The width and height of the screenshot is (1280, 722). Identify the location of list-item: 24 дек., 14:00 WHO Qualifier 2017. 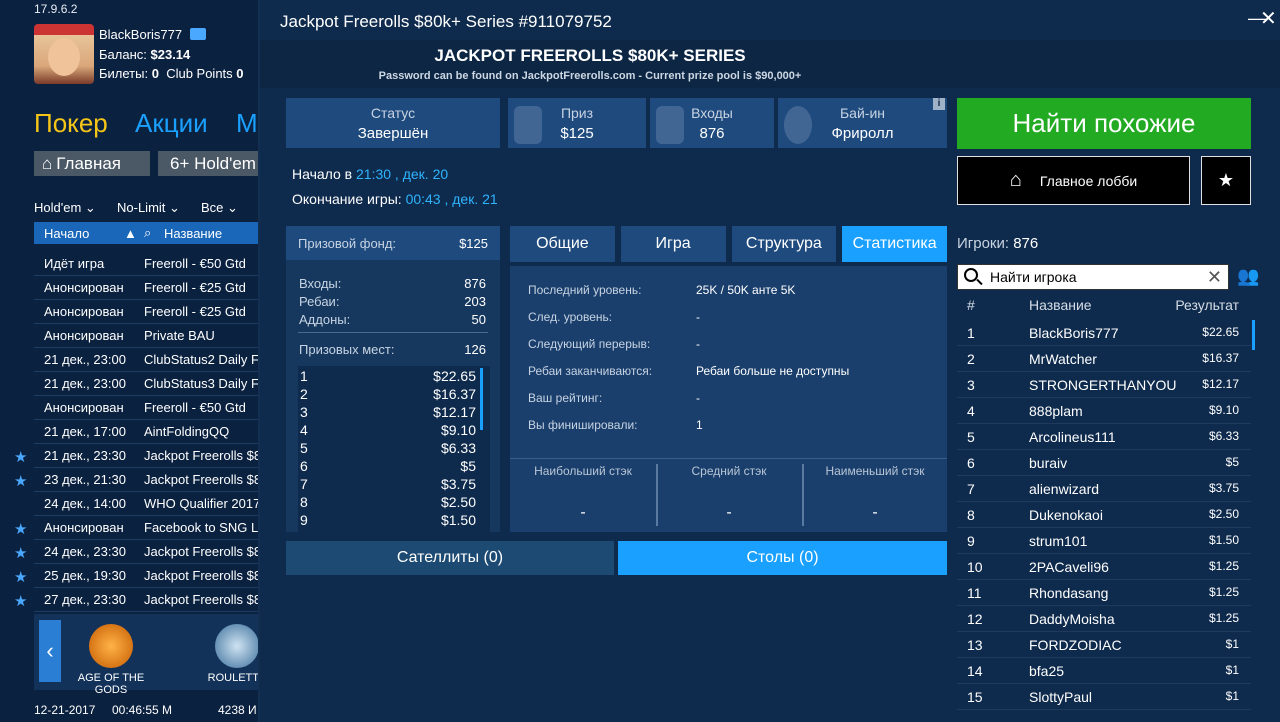
(148, 504).